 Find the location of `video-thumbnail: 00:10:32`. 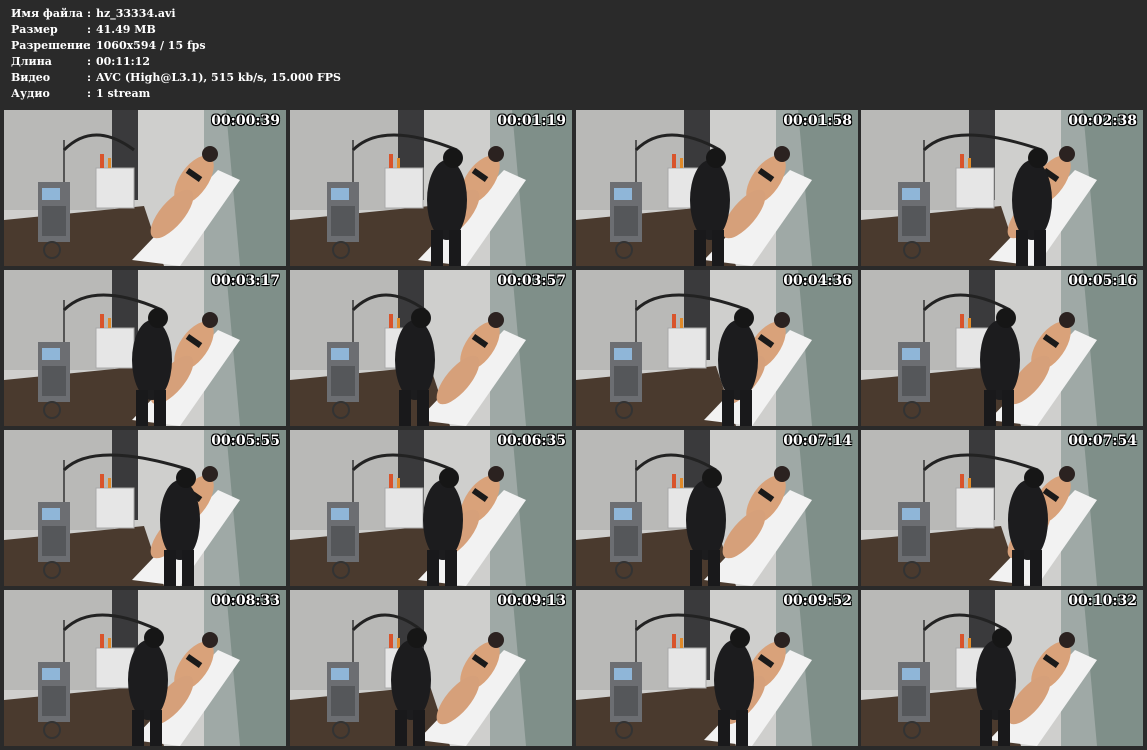

video-thumbnail: 00:10:32 is located at coordinates (1002, 668).